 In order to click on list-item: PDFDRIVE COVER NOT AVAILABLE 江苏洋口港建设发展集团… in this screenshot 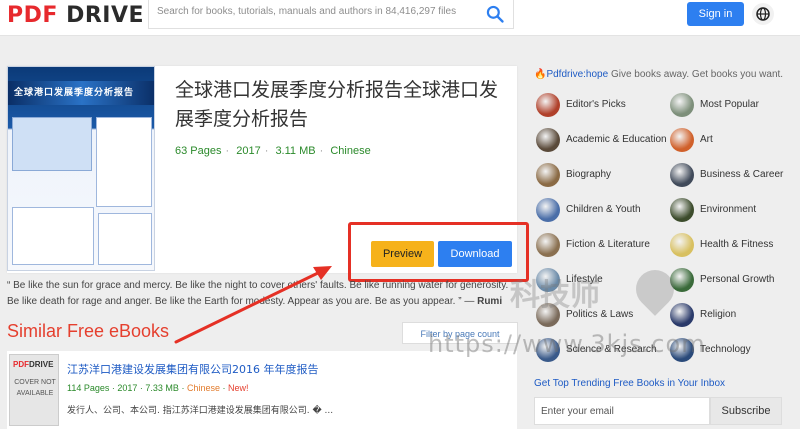, I will do `click(262, 390)`.